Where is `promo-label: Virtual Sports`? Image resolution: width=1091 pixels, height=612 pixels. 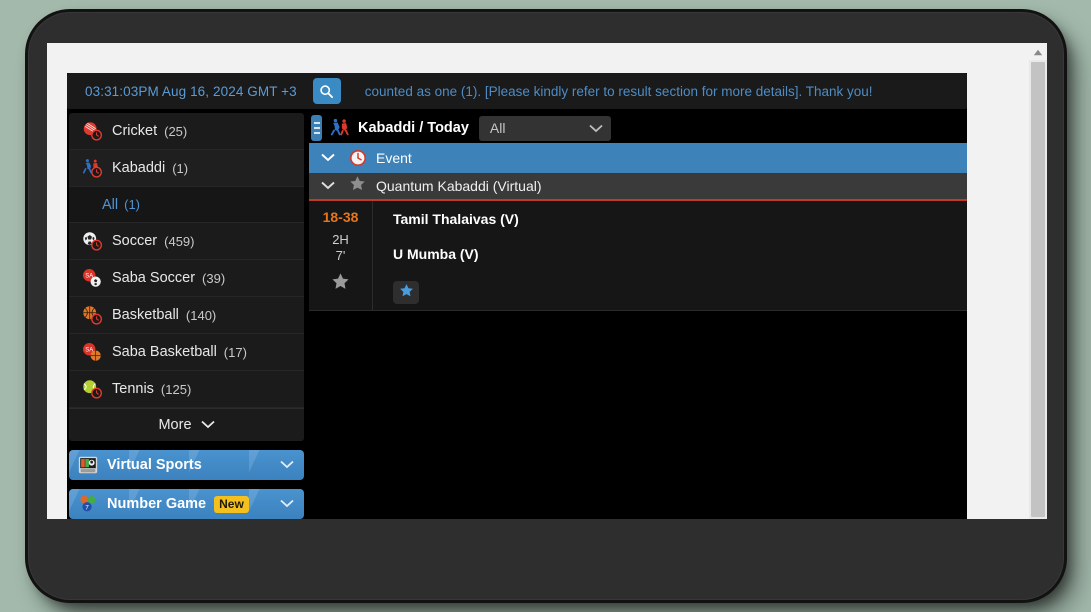 promo-label: Virtual Sports is located at coordinates (154, 465).